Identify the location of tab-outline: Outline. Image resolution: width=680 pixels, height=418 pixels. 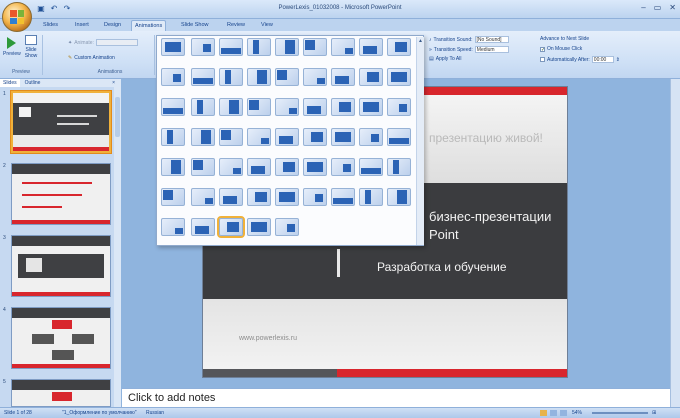
(33, 83).